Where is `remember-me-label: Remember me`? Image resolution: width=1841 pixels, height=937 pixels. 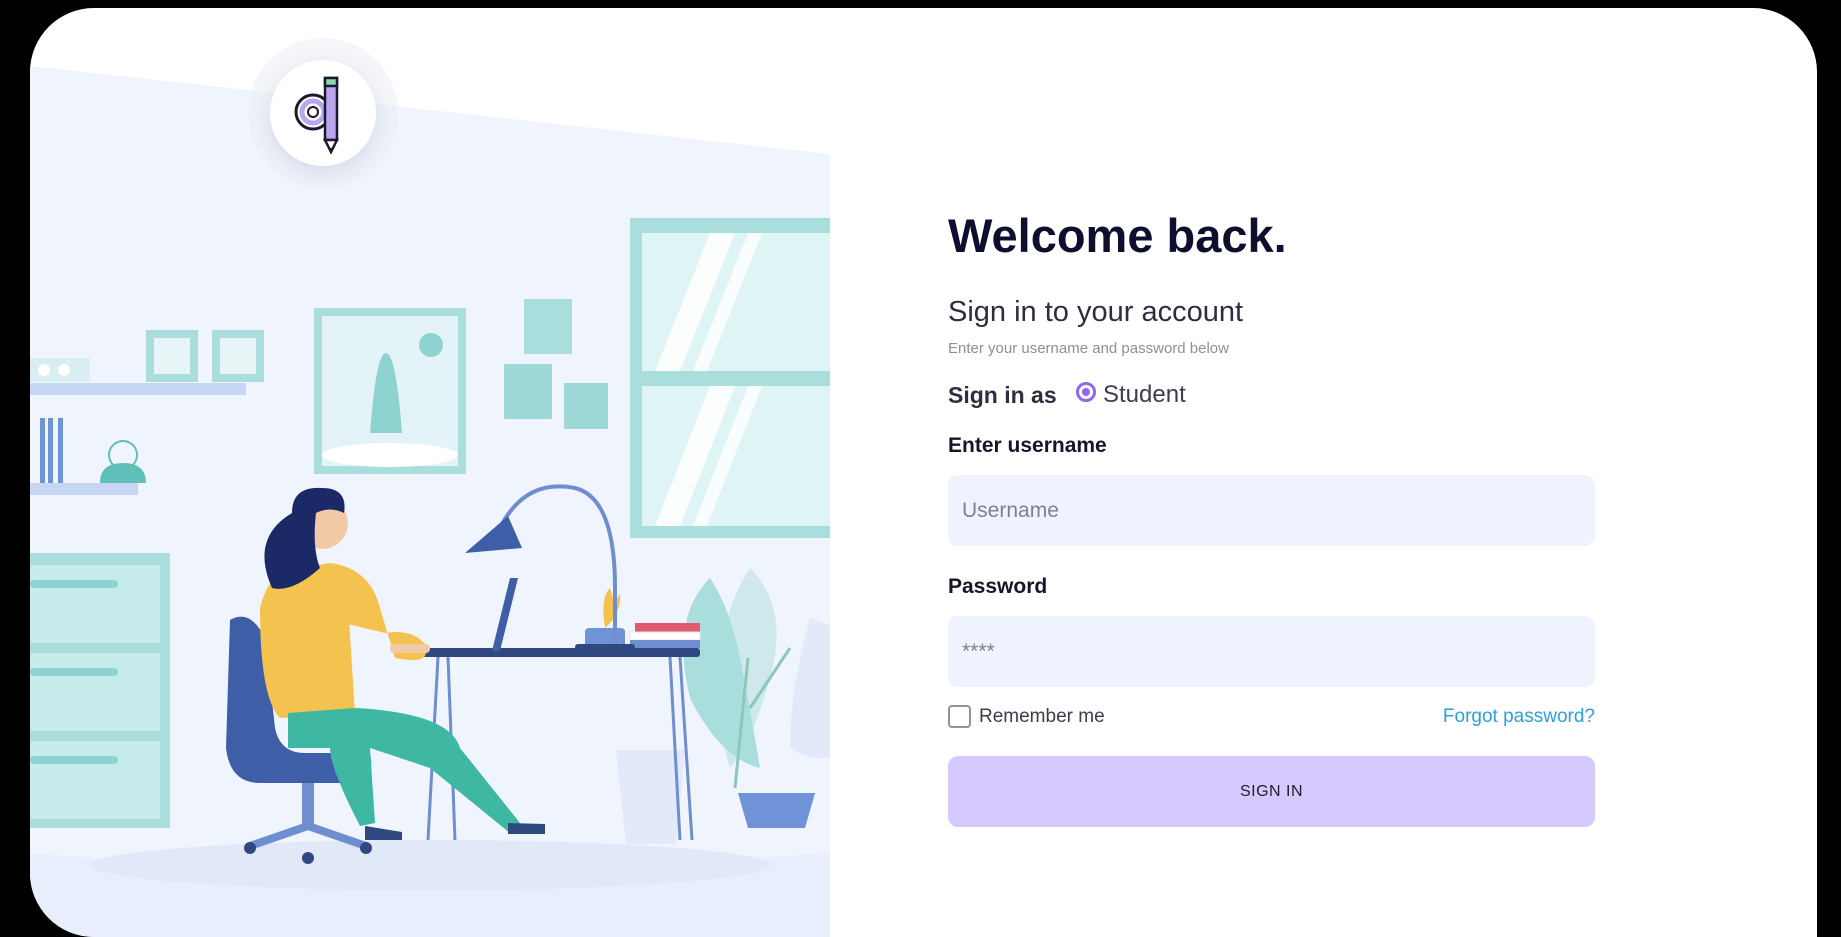 remember-me-label: Remember me is located at coordinates (1042, 717).